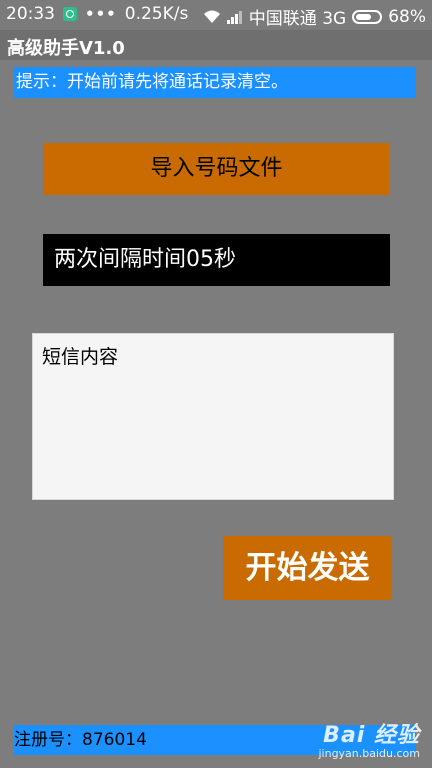  I want to click on status-time: 20:33, so click(30, 14).